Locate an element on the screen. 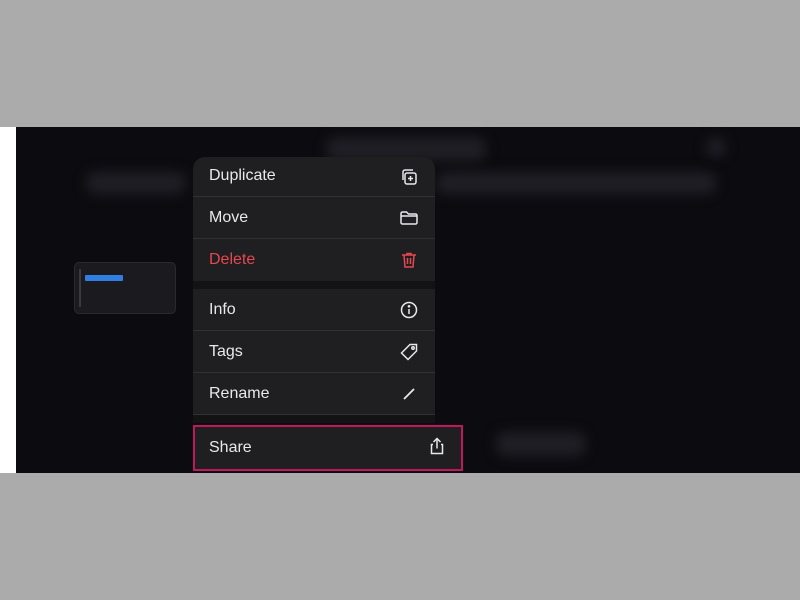 This screenshot has height=600, width=800. thumbnail-edge is located at coordinates (80, 288).